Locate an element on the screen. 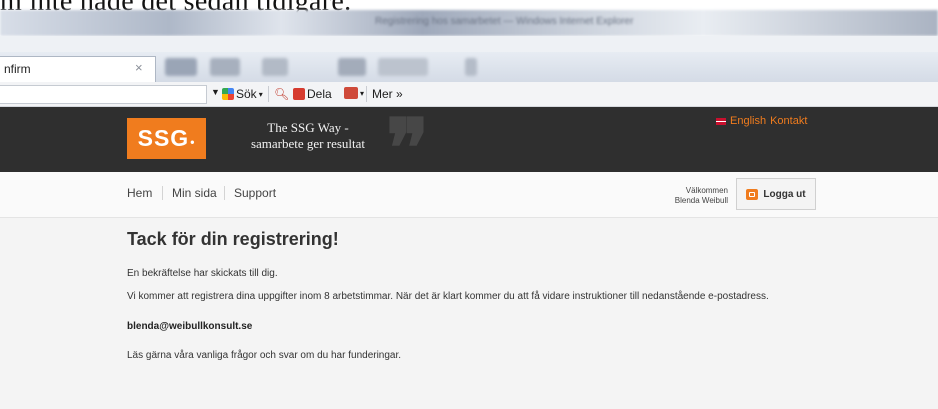 This screenshot has height=409, width=938. kontakt-link: Kontakt is located at coordinates (788, 121).